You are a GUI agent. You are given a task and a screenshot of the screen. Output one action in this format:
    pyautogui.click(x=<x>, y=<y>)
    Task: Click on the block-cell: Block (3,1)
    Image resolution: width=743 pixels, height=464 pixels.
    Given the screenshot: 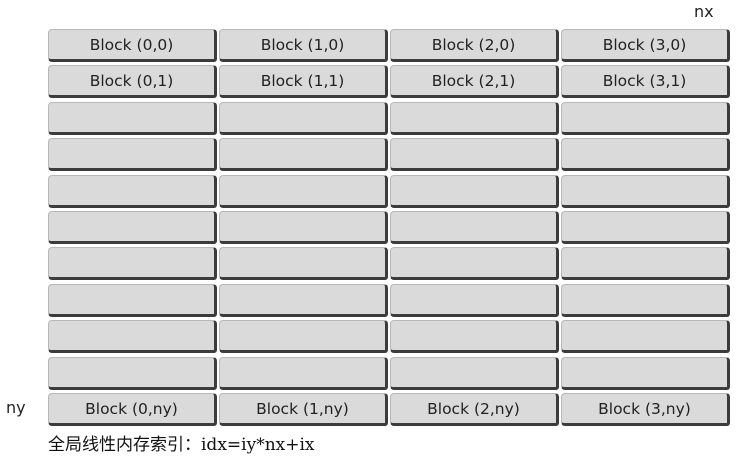 What is the action you would take?
    pyautogui.click(x=645, y=81)
    